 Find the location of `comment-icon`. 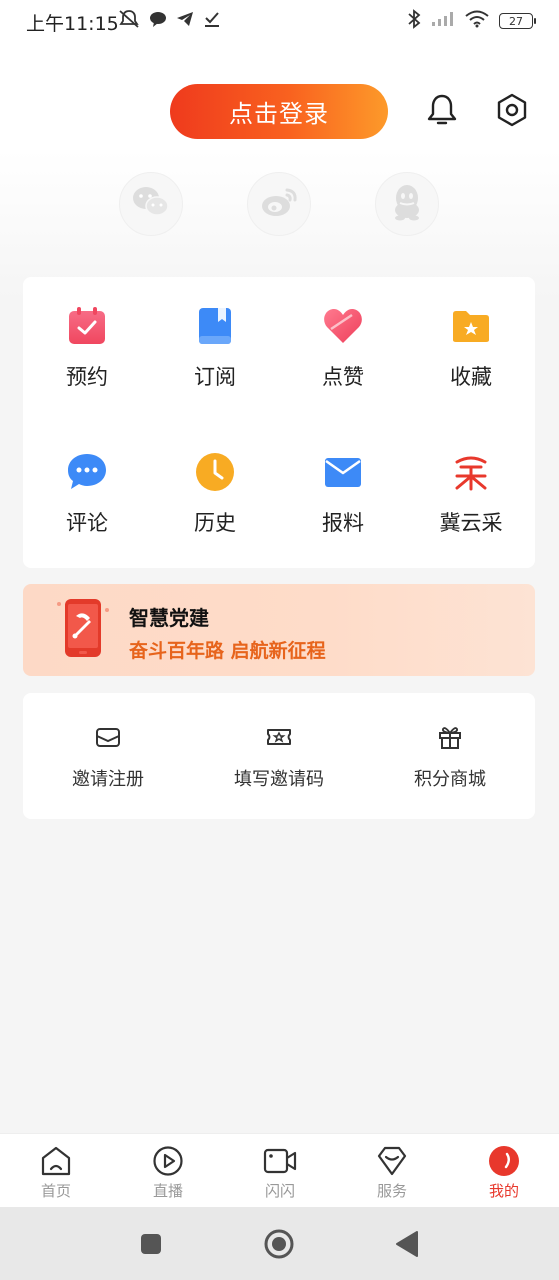

comment-icon is located at coordinates (87, 472).